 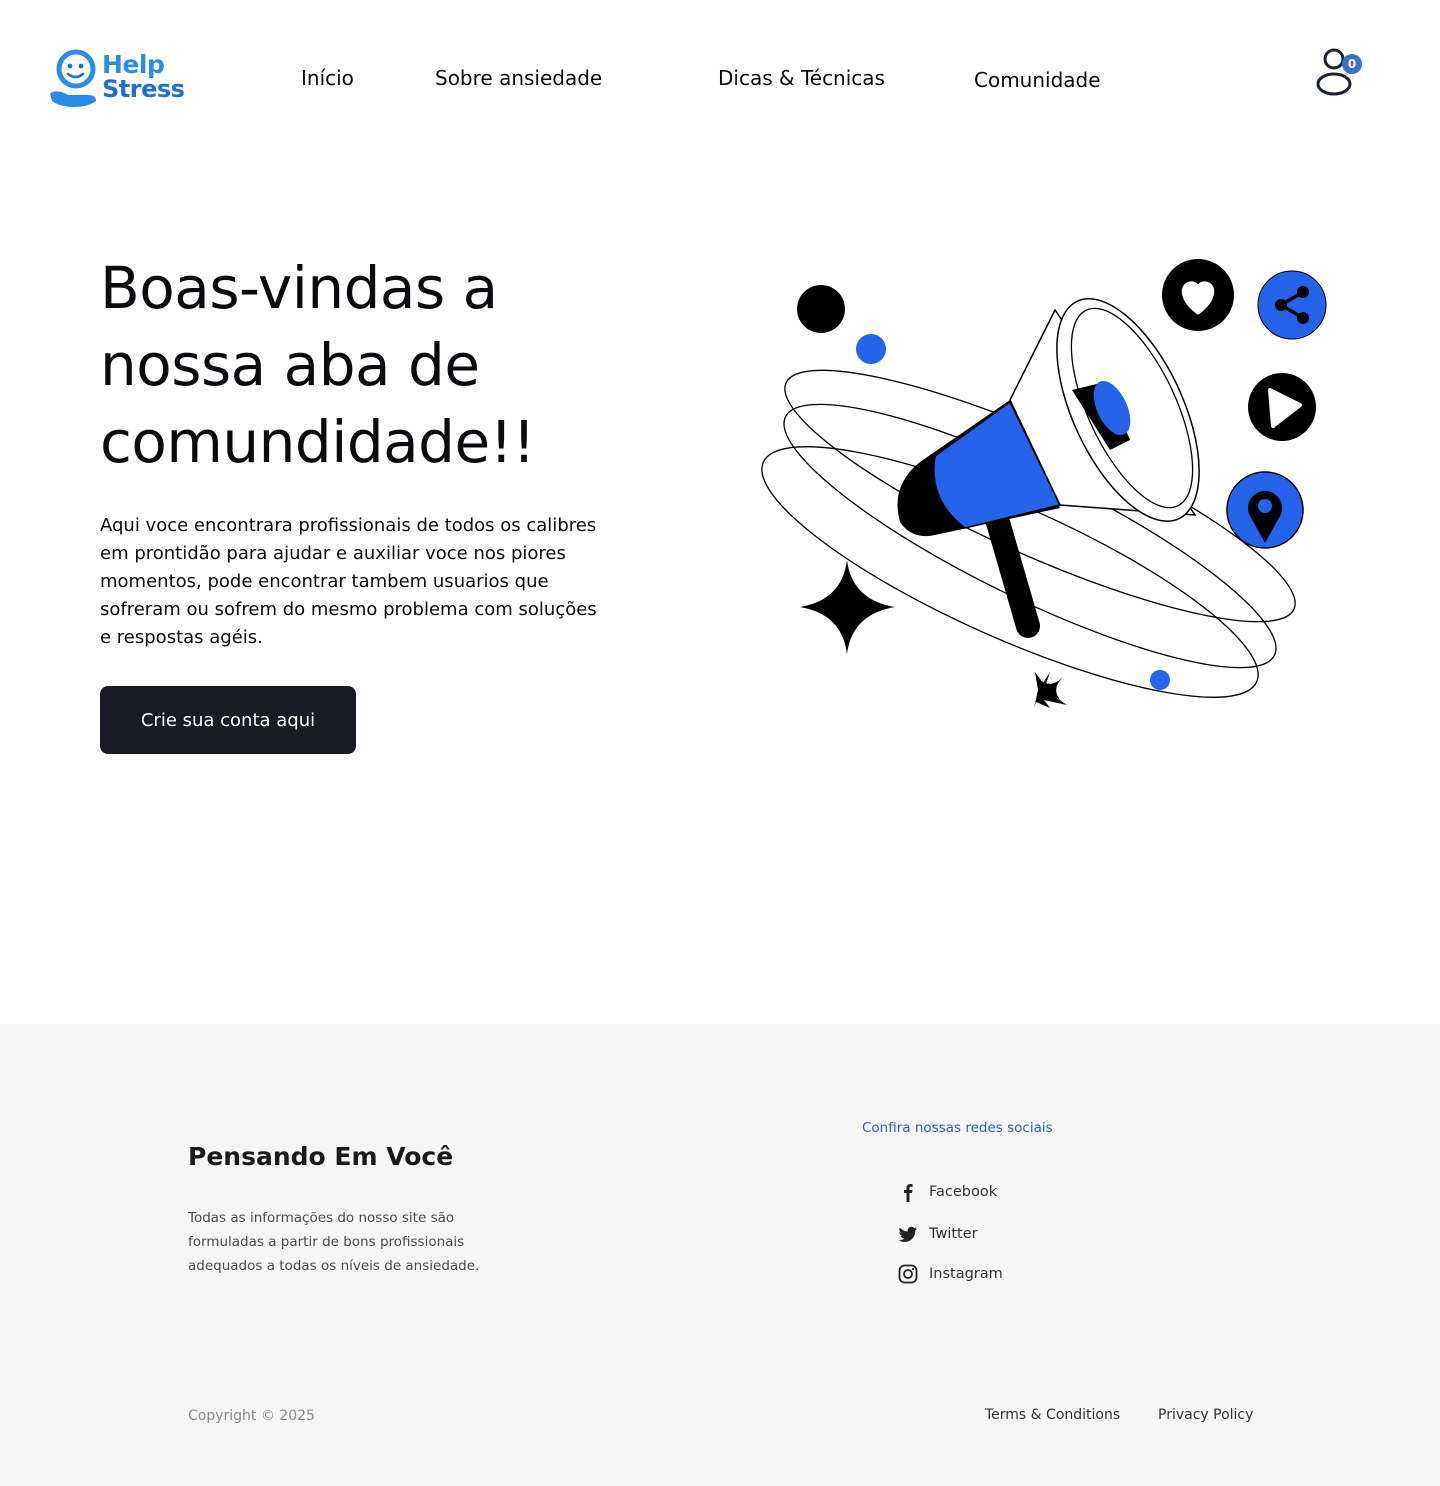 What do you see at coordinates (74, 77) in the screenshot?
I see `smiley-hand-logo-icon` at bounding box center [74, 77].